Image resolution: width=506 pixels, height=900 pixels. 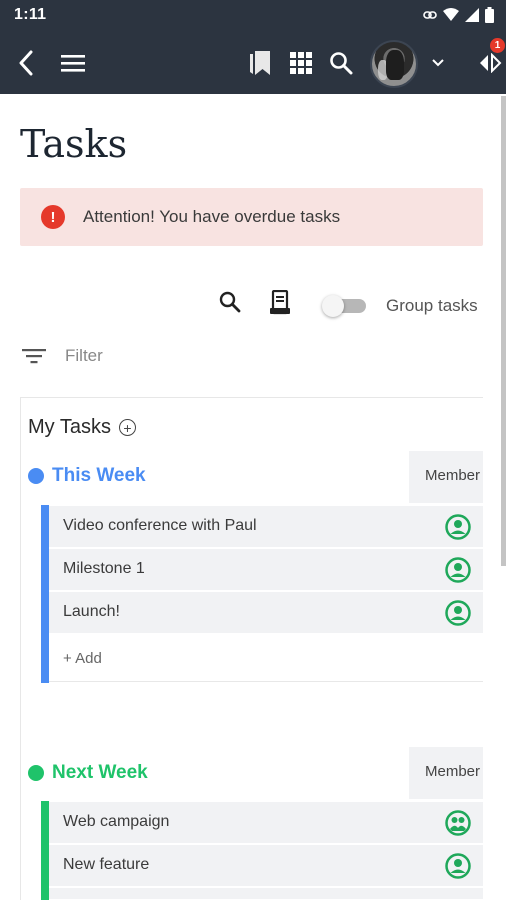 I want to click on task-row: Video conference with Paul, so click(x=266, y=527).